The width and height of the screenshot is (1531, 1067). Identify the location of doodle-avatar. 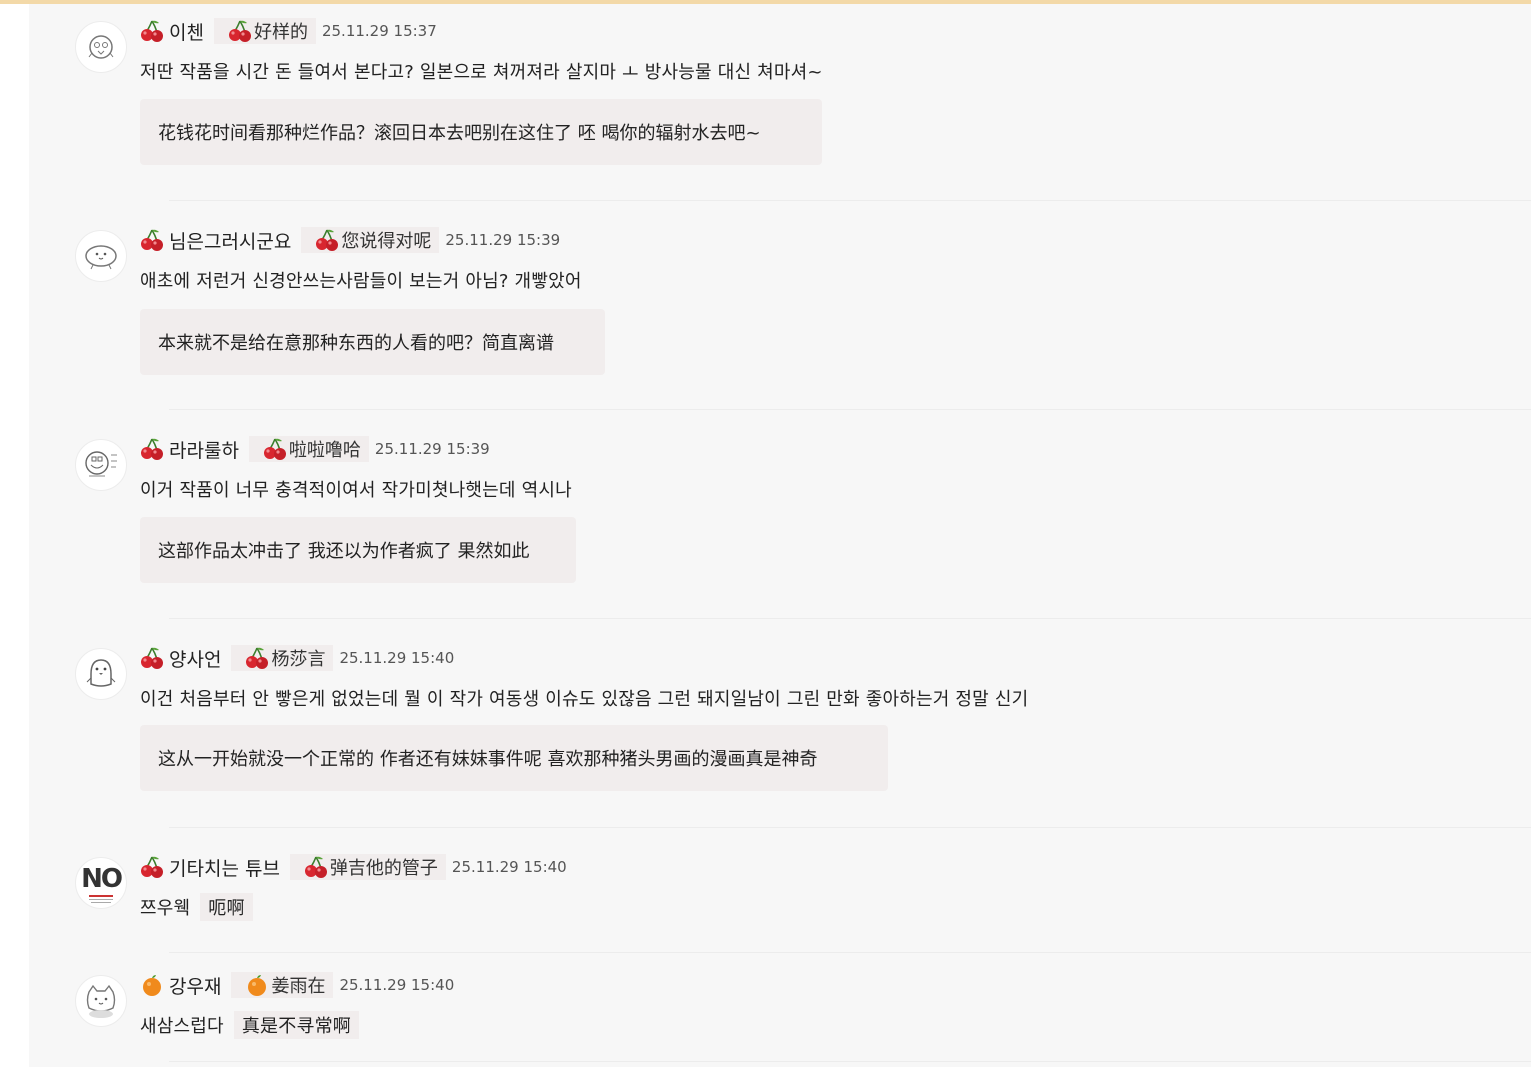
(101, 465).